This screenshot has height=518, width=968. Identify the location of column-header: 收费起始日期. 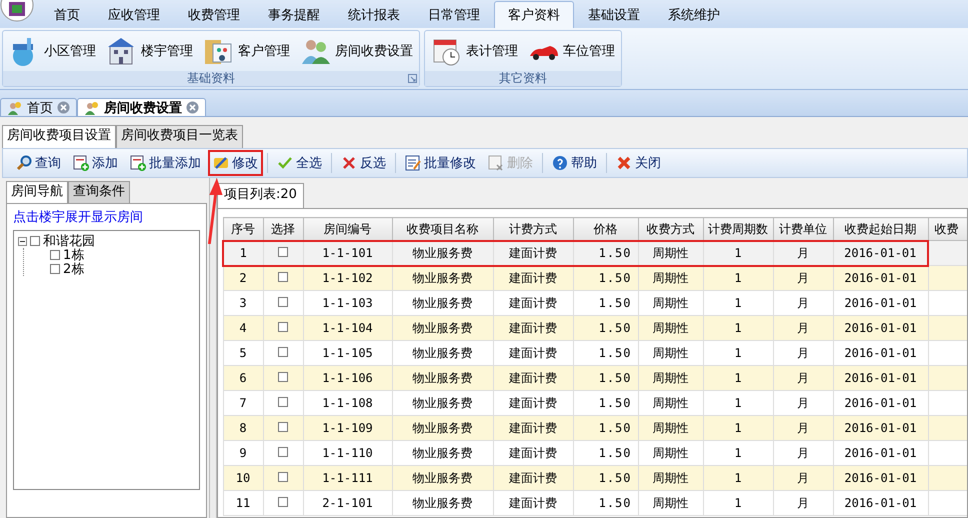
(880, 229).